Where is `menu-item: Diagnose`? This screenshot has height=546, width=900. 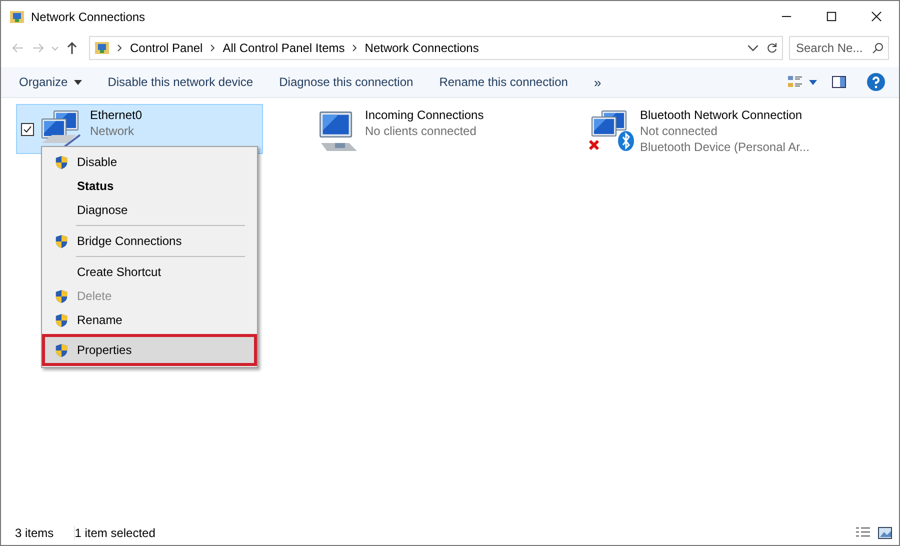
menu-item: Diagnose is located at coordinates (149, 210).